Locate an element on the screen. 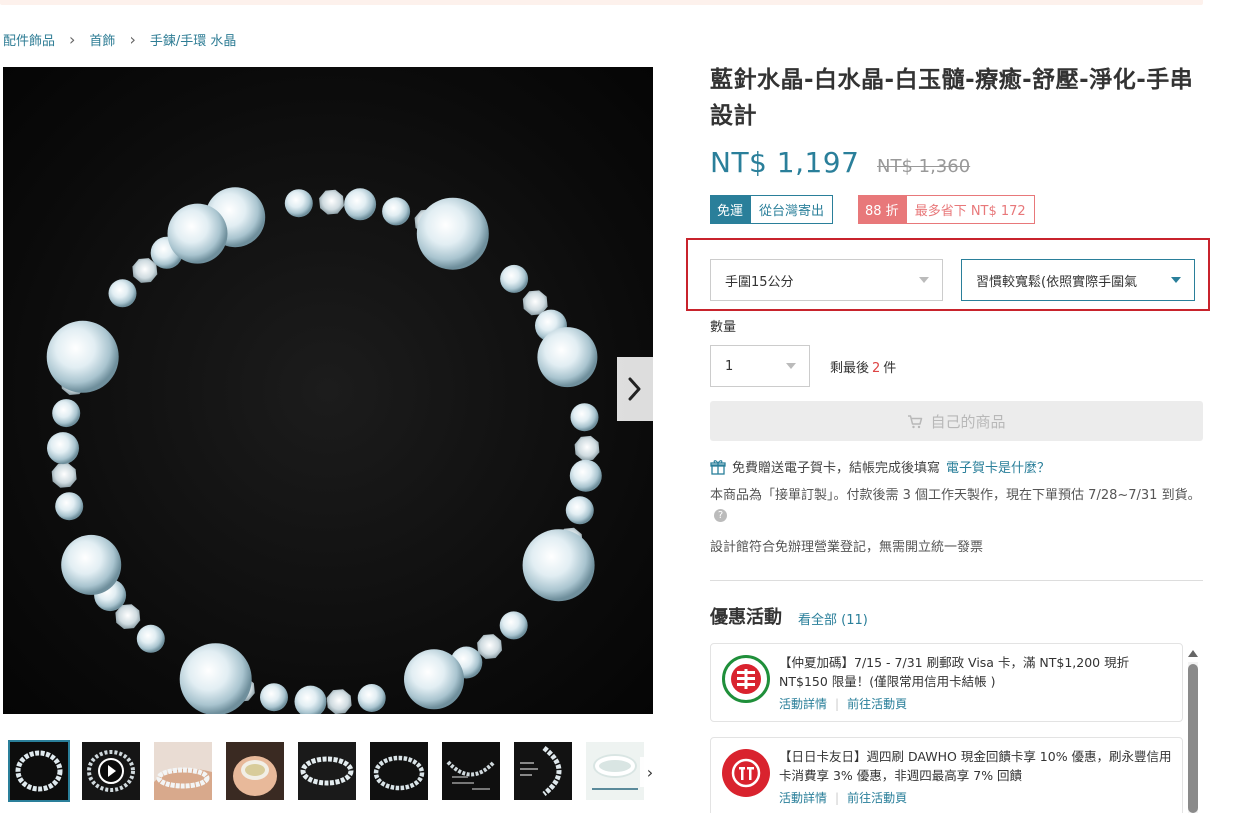 The width and height of the screenshot is (1236, 813). add-to-cart-button: 自己的商品 is located at coordinates (956, 421).